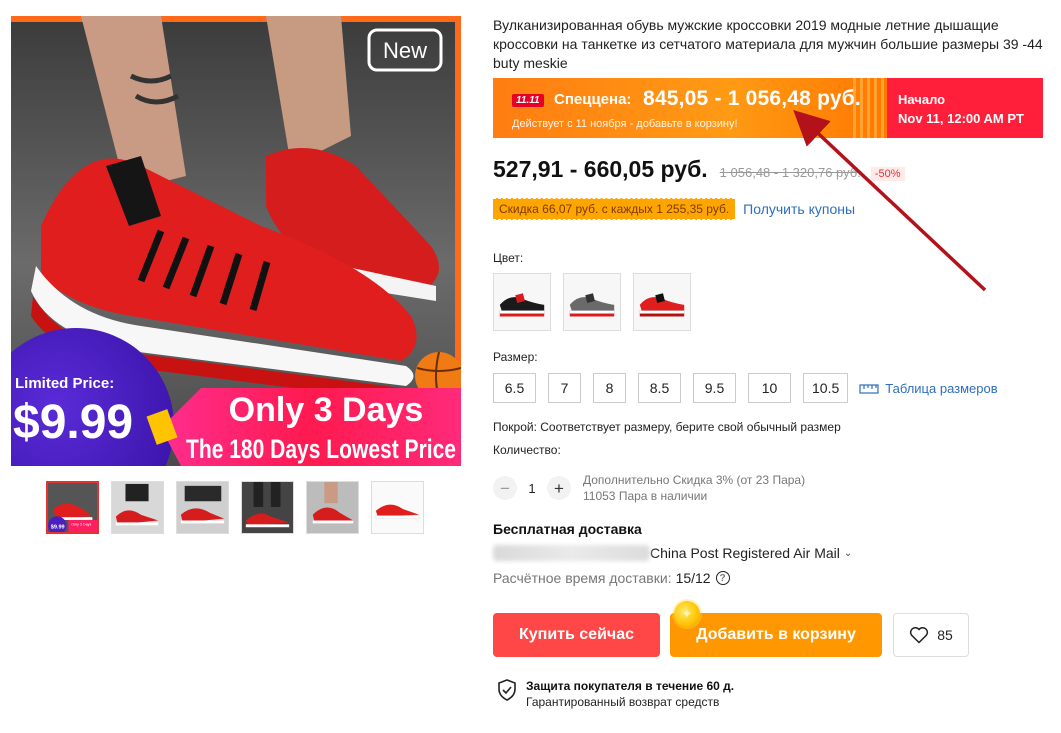 Image resolution: width=1061 pixels, height=733 pixels. Describe the element at coordinates (931, 635) in the screenshot. I see `wishlist-button: 85` at that location.